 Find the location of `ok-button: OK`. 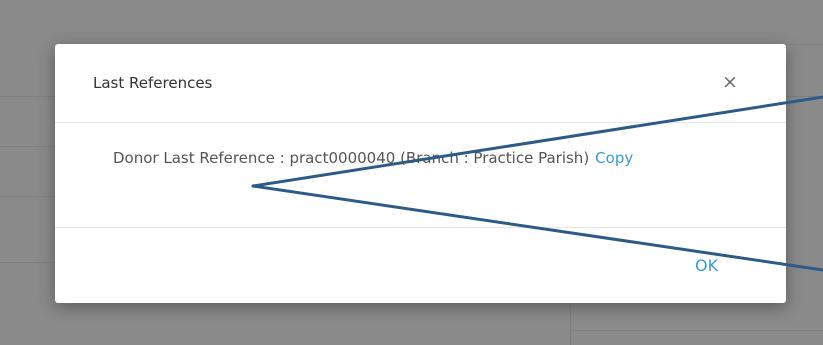

ok-button: OK is located at coordinates (706, 265).